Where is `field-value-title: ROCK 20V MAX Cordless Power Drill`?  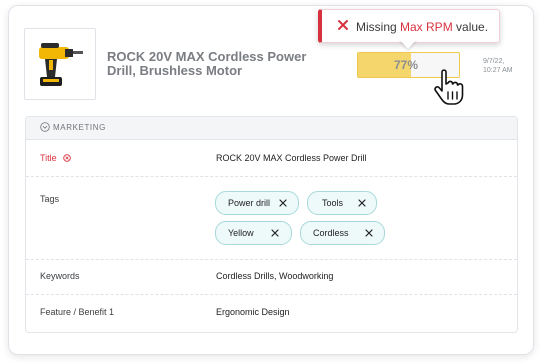 field-value-title: ROCK 20V MAX Cordless Power Drill is located at coordinates (291, 158).